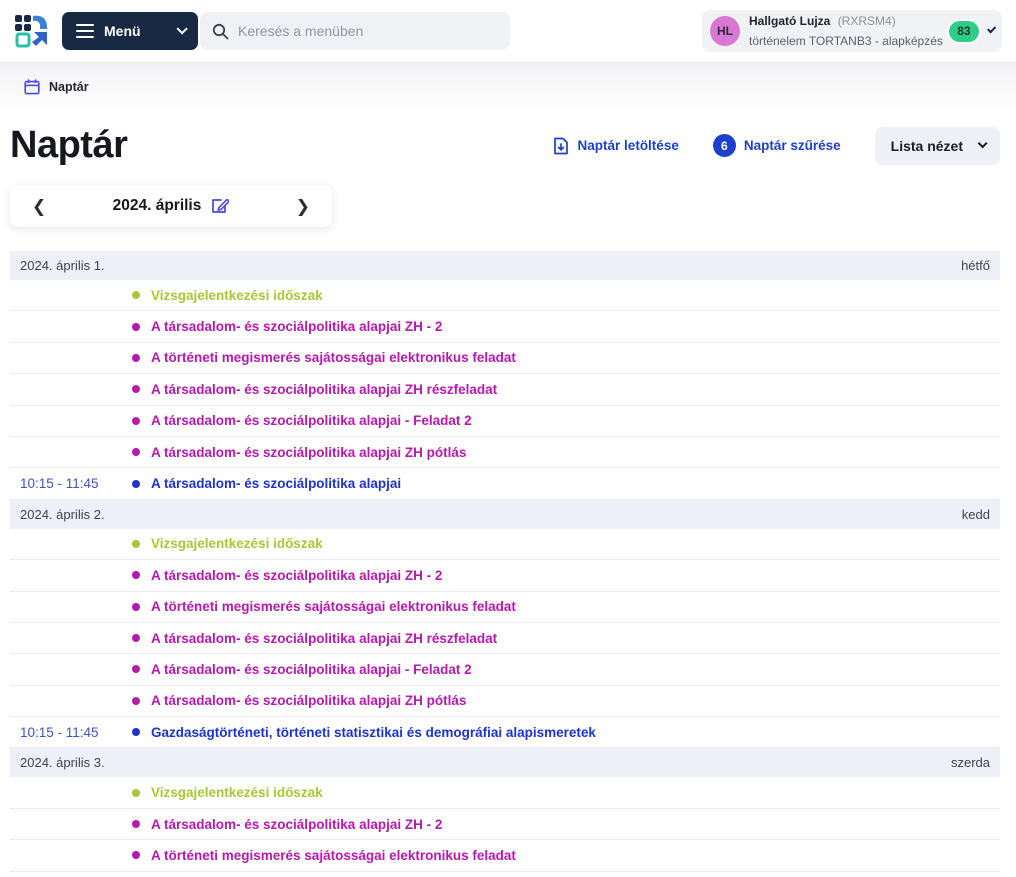 Image resolution: width=1016 pixels, height=877 pixels. Describe the element at coordinates (505, 514) in the screenshot. I see `day-header: 2024. április 2. kedd` at that location.